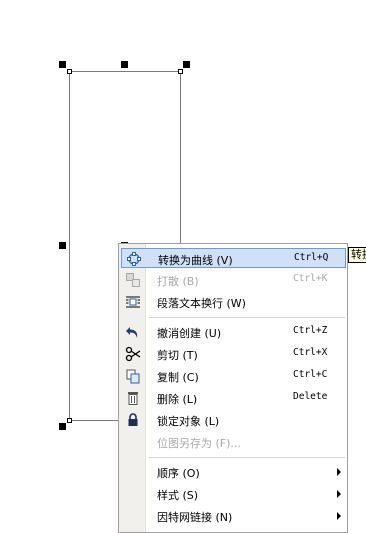  I want to click on menu-item-copy: 复制 (C) Ctrl+C, so click(233, 376).